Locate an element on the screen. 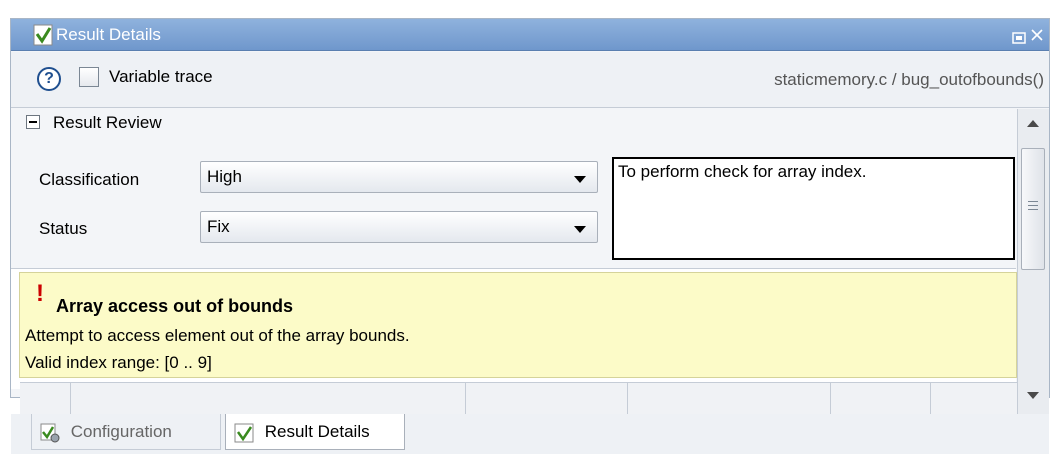 This screenshot has width=1060, height=463. tab-configuration: Configuration is located at coordinates (126, 432).